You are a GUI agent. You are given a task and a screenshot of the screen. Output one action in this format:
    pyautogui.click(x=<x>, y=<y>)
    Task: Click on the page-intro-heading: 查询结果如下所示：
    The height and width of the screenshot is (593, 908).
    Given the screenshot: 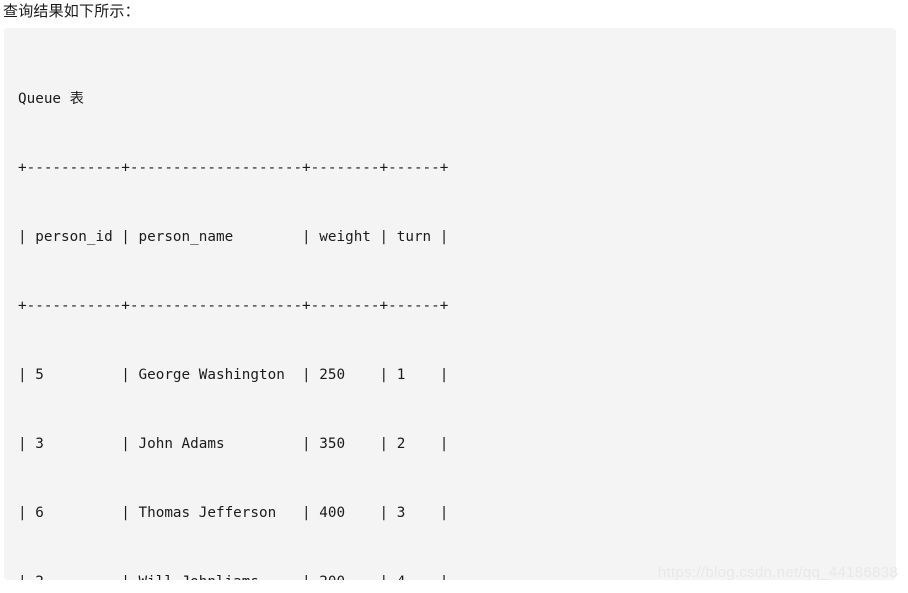 What is the action you would take?
    pyautogui.click(x=71, y=11)
    